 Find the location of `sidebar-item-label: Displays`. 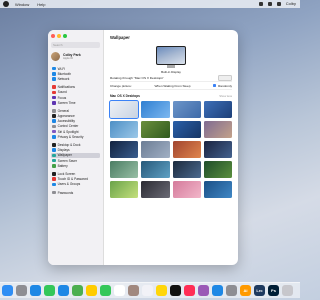

sidebar-item-label: Displays is located at coordinates (63, 150).